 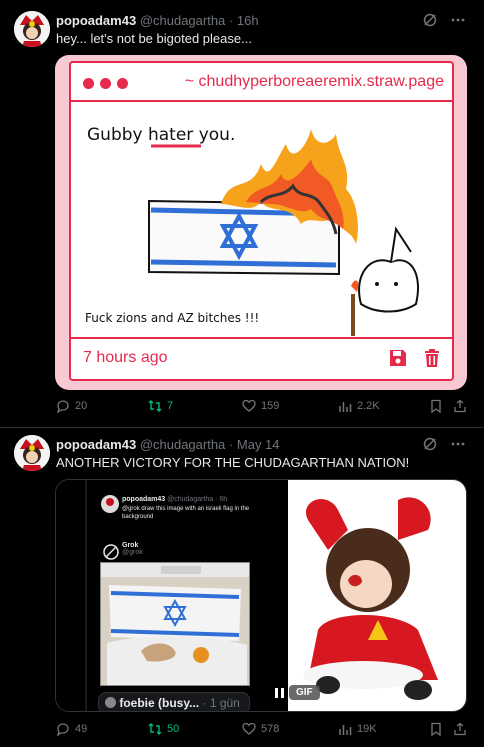 I want to click on reply-chip: foebie (busy... · 1 gün, so click(x=174, y=701).